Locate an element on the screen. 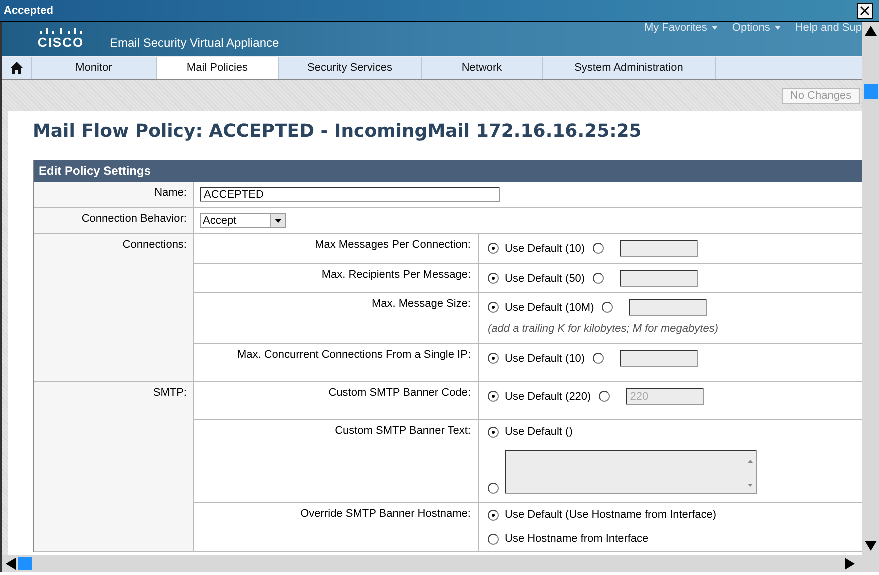 The image size is (879, 575). option-label: Use Default (10M) is located at coordinates (549, 308).